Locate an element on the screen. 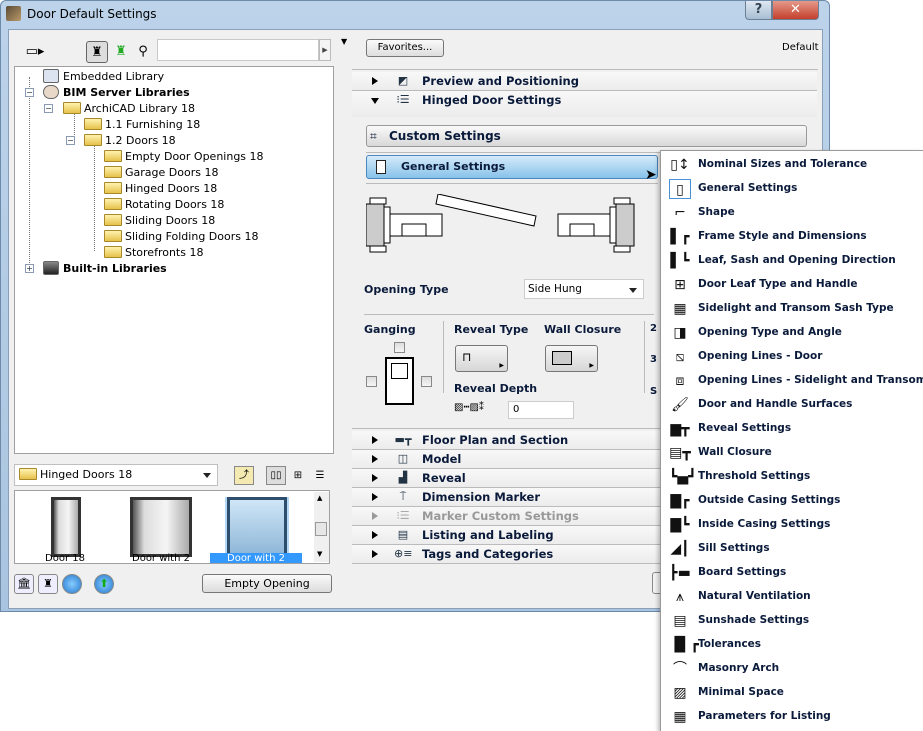 This screenshot has width=923, height=731. object-thumbnails: Door 18 Door with 2 Door with 2 is located at coordinates (172, 527).